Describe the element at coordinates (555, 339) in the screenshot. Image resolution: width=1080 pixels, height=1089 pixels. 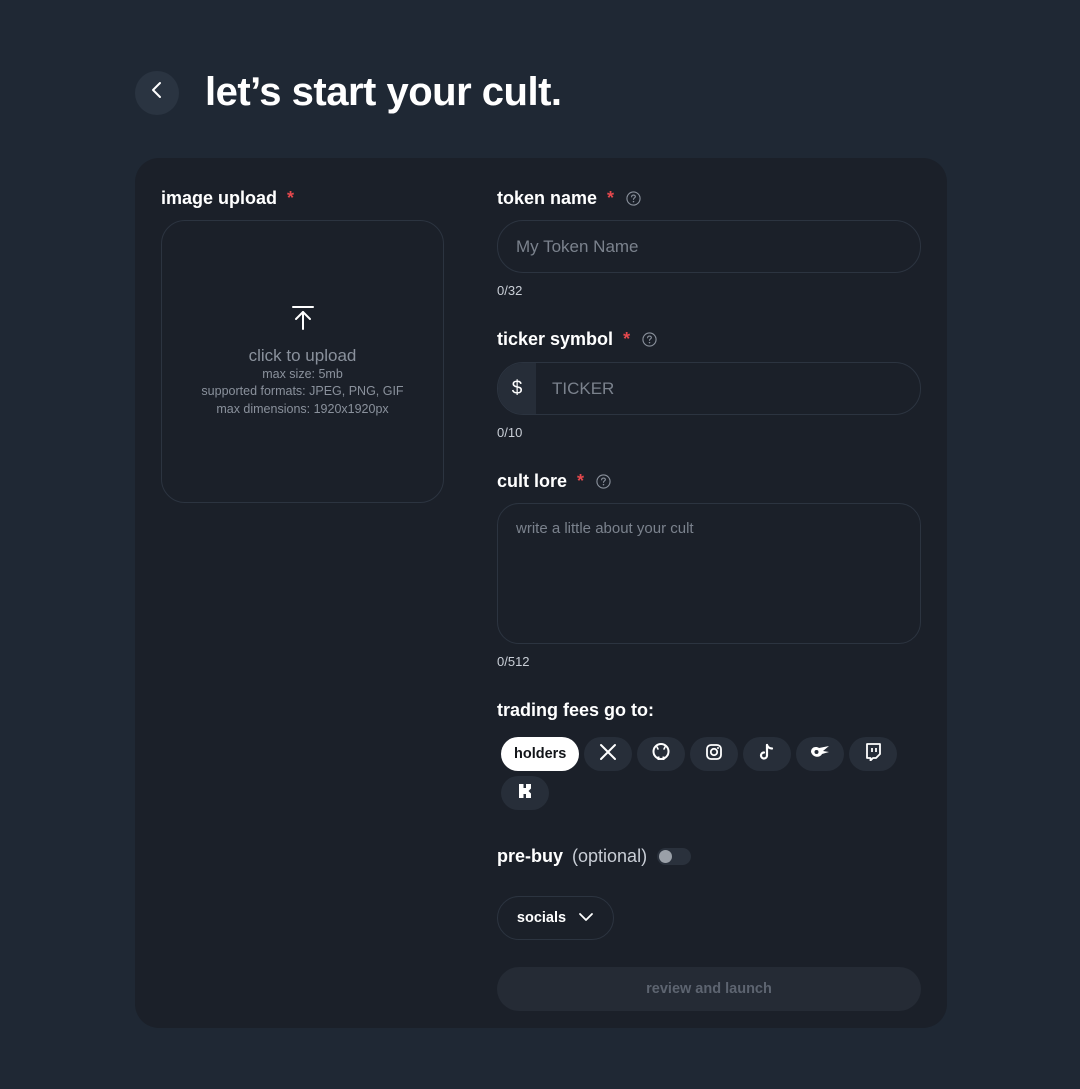
I see `ticker-label-text: ticker symbol` at that location.